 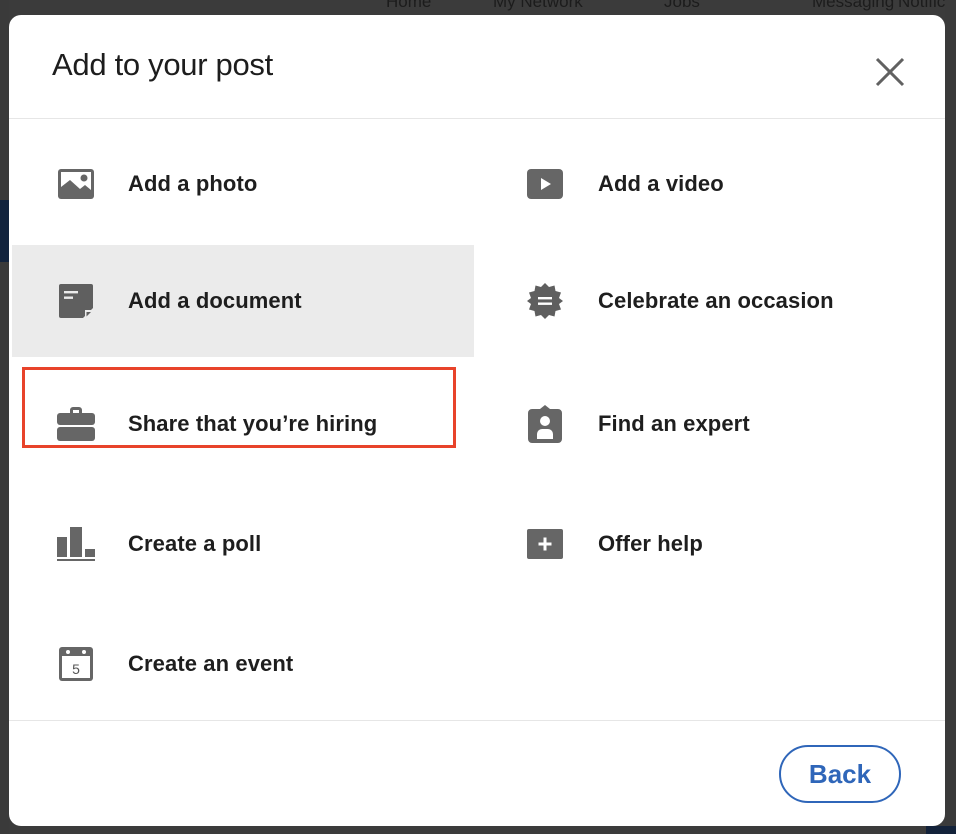 What do you see at coordinates (545, 301) in the screenshot?
I see `celebrate-badge-icon` at bounding box center [545, 301].